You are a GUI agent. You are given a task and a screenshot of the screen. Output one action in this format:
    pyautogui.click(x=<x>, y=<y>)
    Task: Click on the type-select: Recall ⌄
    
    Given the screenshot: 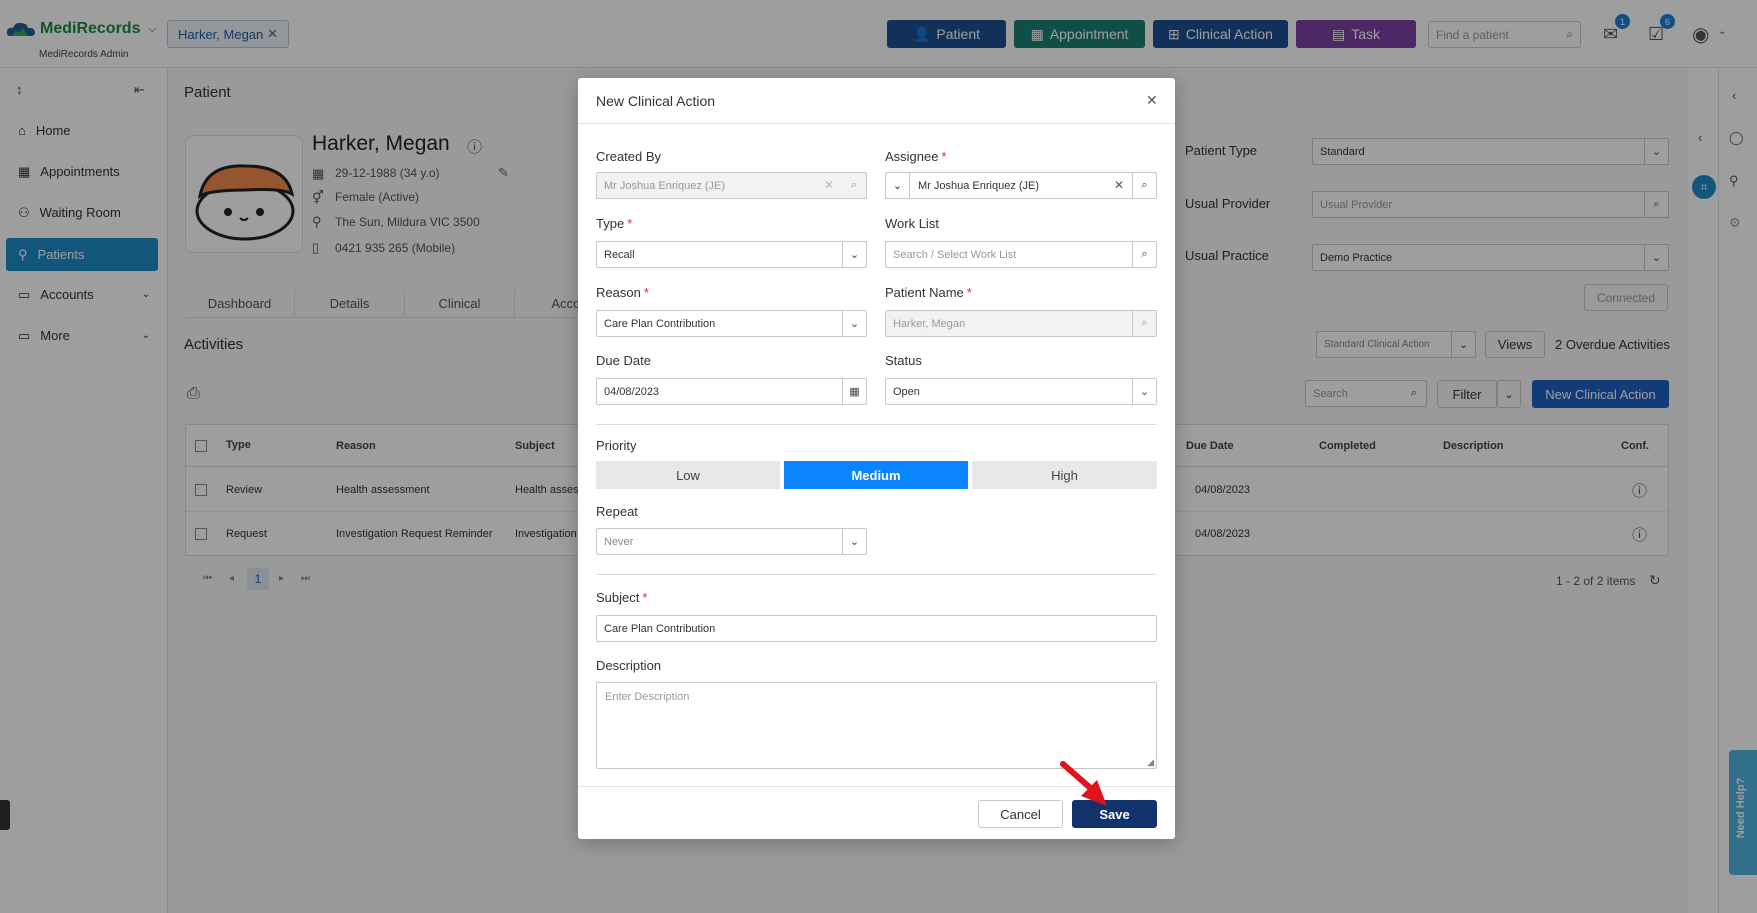 What is the action you would take?
    pyautogui.click(x=731, y=254)
    